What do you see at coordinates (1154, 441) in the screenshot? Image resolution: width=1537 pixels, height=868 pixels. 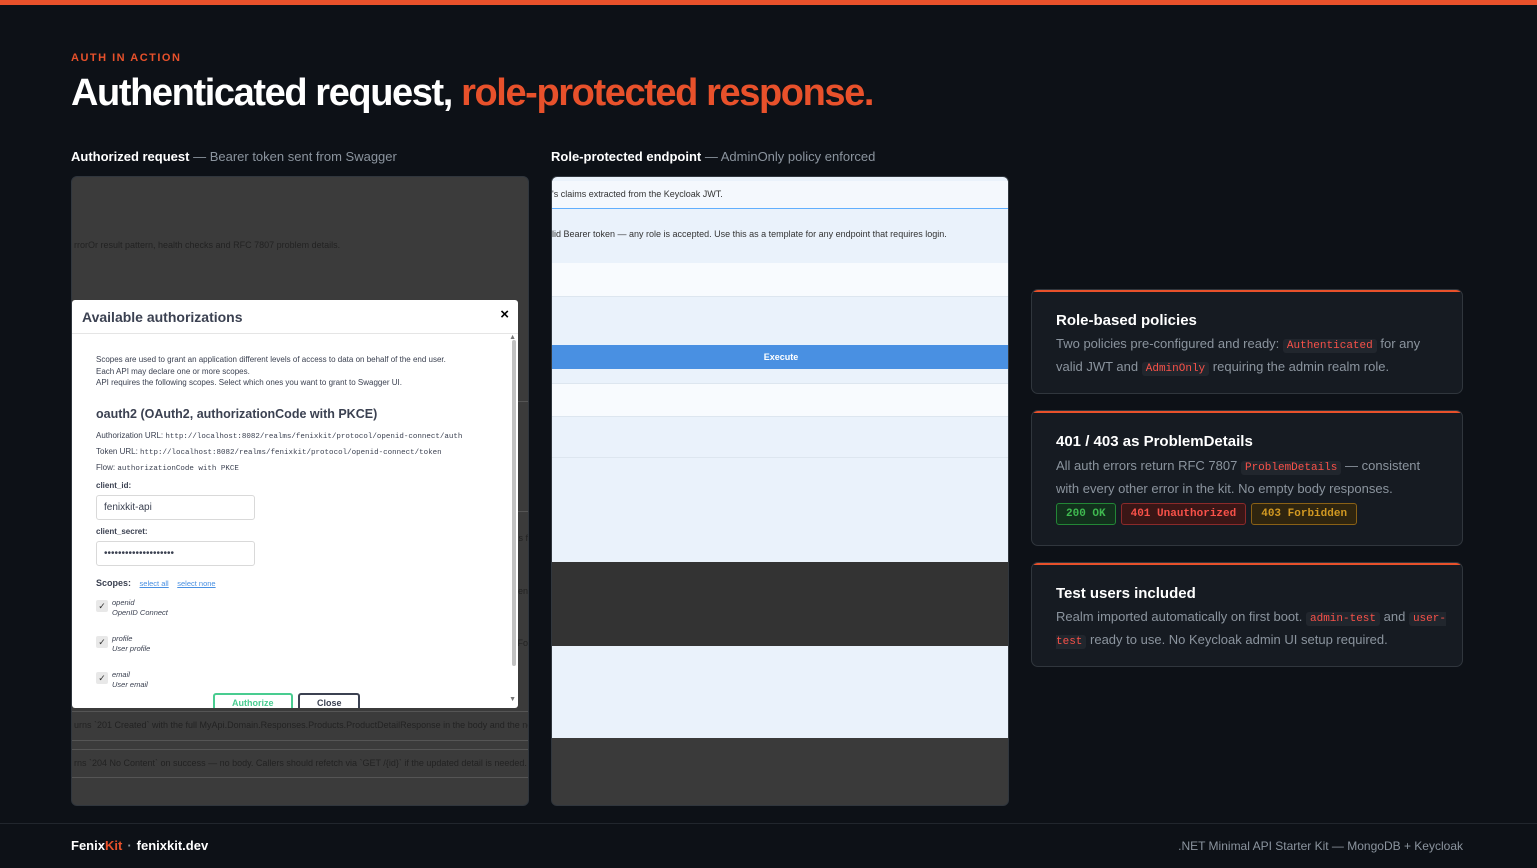 I see `card-title: 401 / 403 as ProblemDetails` at bounding box center [1154, 441].